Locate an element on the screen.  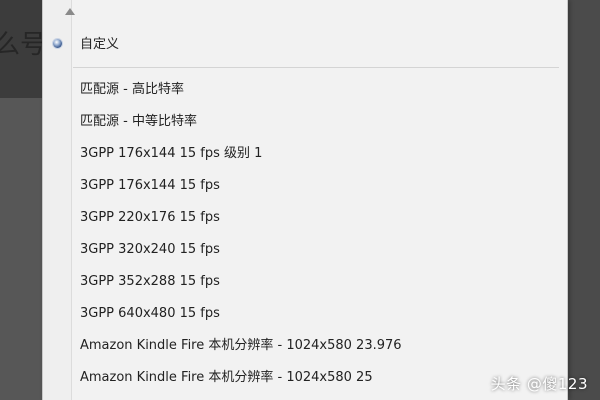
menu-icon-column is located at coordinates (57, 200).